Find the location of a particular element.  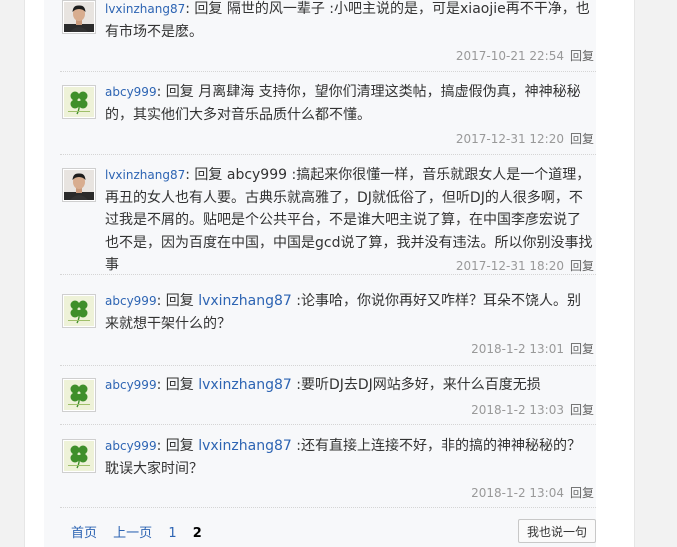

first-page-link: 首页 is located at coordinates (84, 533).